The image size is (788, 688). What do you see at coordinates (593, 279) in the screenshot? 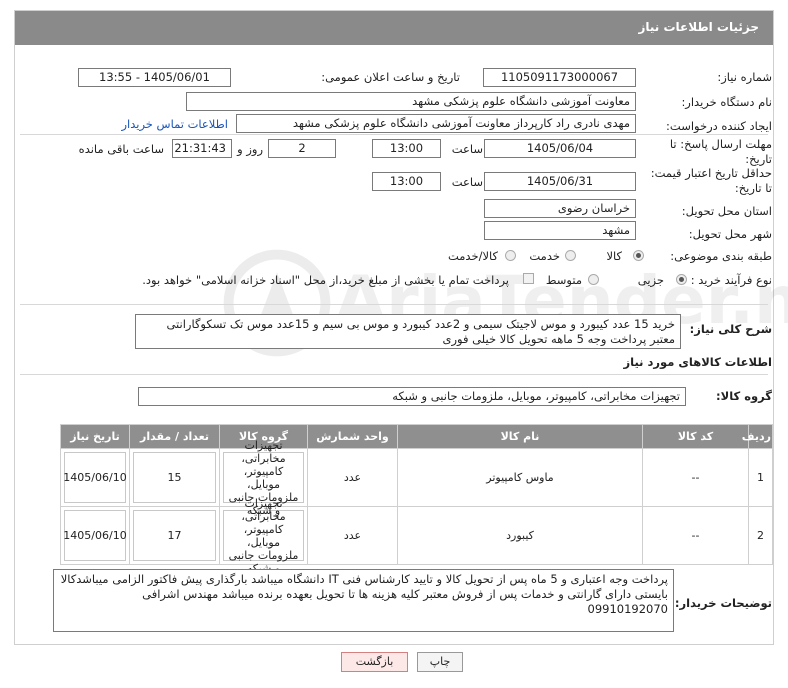
I see `process-radio-medium` at bounding box center [593, 279].